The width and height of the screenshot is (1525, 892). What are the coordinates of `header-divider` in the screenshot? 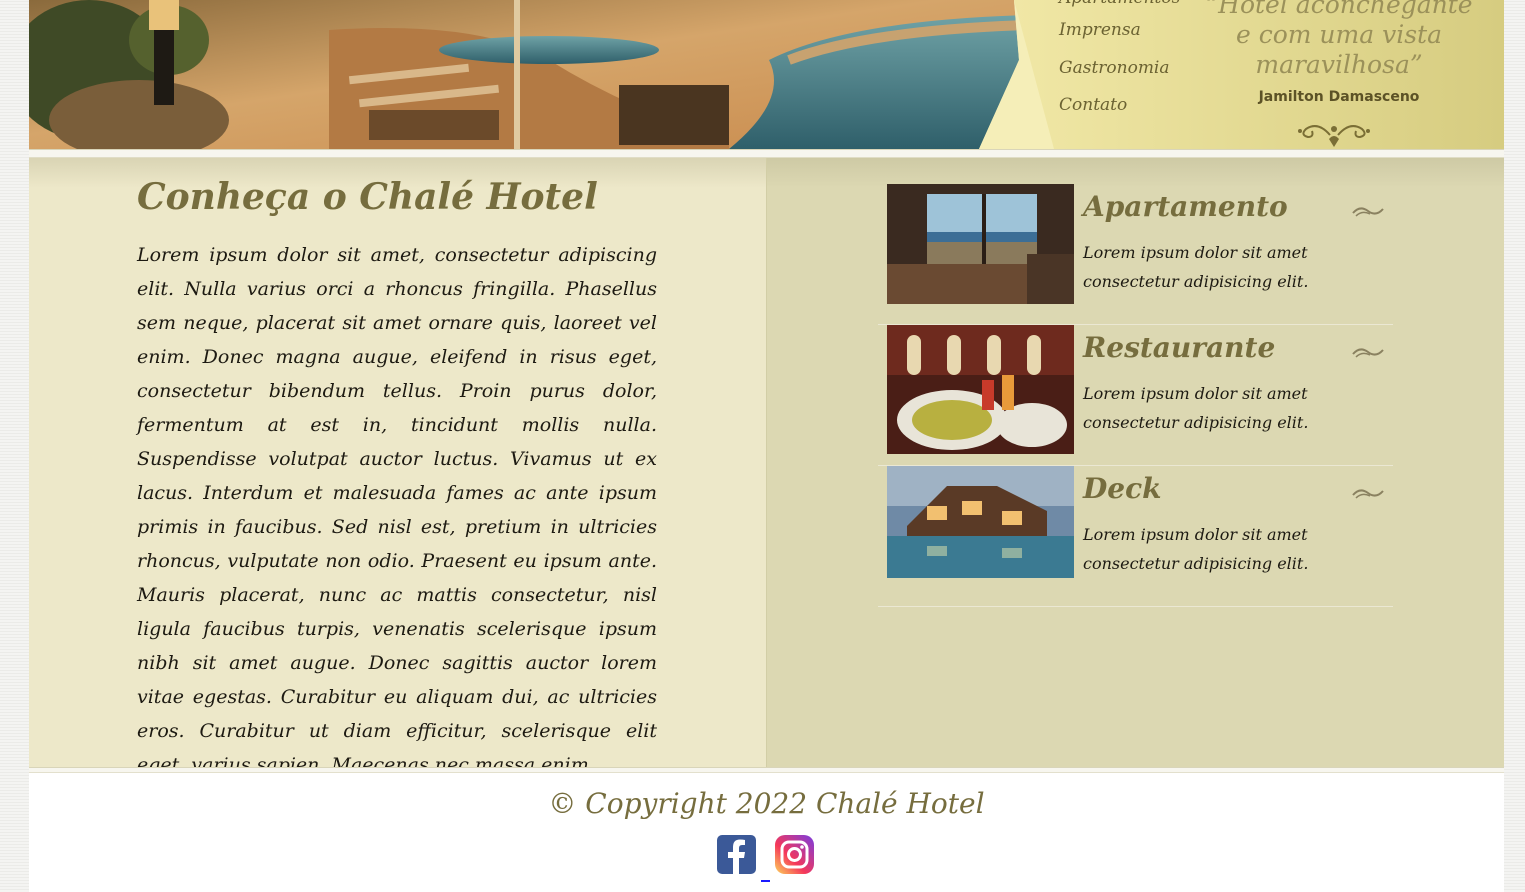 It's located at (766, 153).